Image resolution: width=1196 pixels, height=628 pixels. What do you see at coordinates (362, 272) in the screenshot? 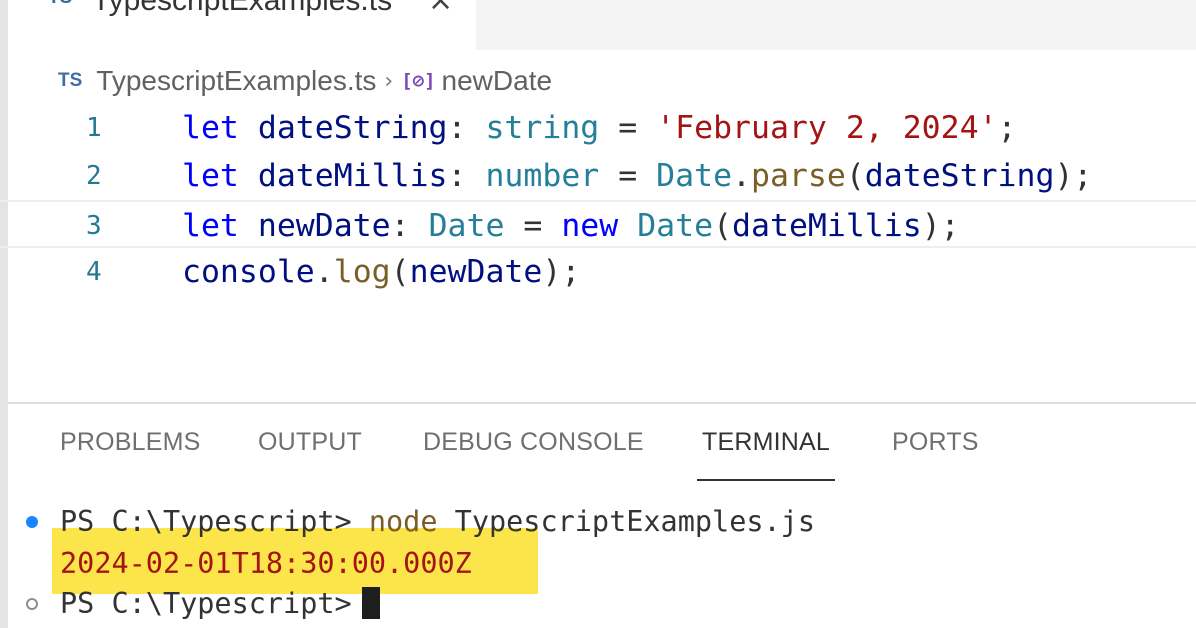
I see `code-token: log` at bounding box center [362, 272].